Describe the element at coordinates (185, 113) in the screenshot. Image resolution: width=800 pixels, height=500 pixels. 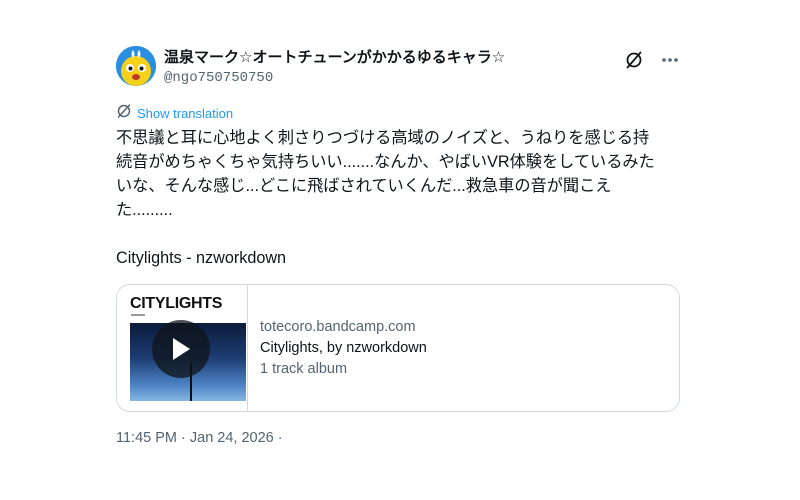
I see `show-translation-link: Show translation` at that location.